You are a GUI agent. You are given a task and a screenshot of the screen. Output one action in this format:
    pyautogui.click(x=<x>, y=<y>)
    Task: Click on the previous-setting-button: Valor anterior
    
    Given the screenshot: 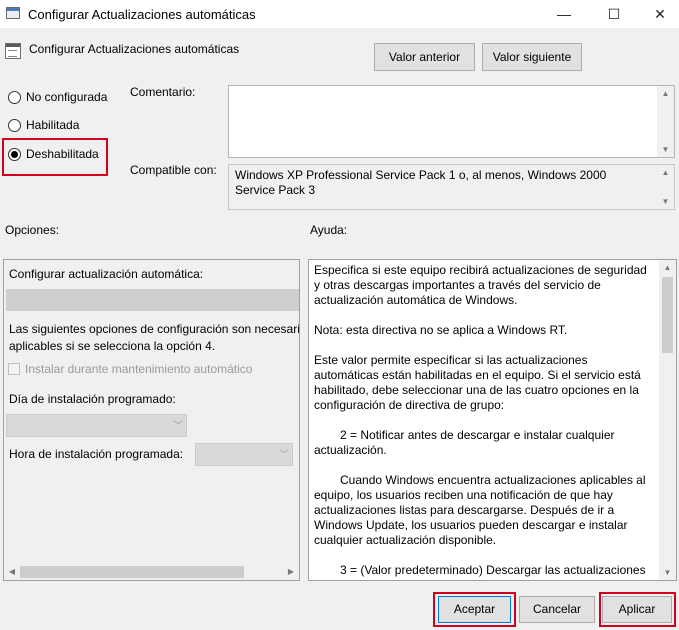 What is the action you would take?
    pyautogui.click(x=424, y=57)
    